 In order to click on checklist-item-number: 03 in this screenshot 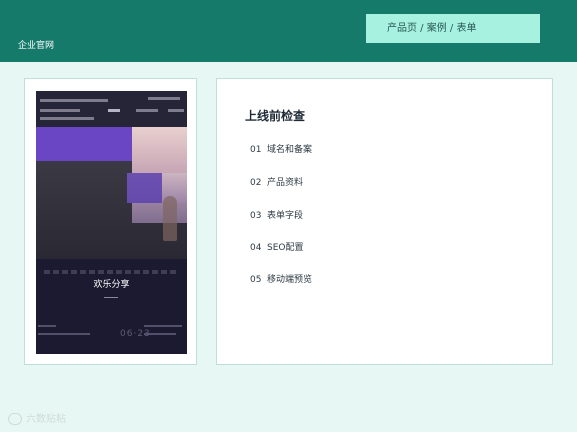, I will do `click(256, 216)`.